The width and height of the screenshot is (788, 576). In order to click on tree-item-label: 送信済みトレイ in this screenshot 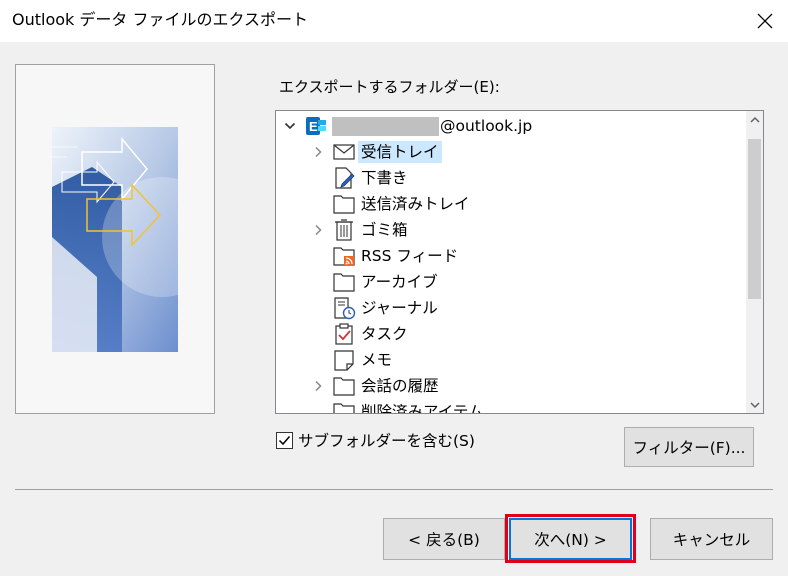, I will do `click(415, 204)`.